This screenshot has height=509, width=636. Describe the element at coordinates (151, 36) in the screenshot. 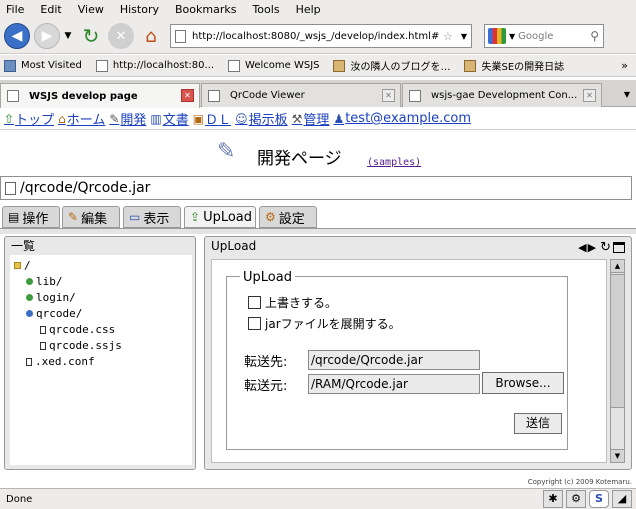

I see `home-button: ⌂` at that location.